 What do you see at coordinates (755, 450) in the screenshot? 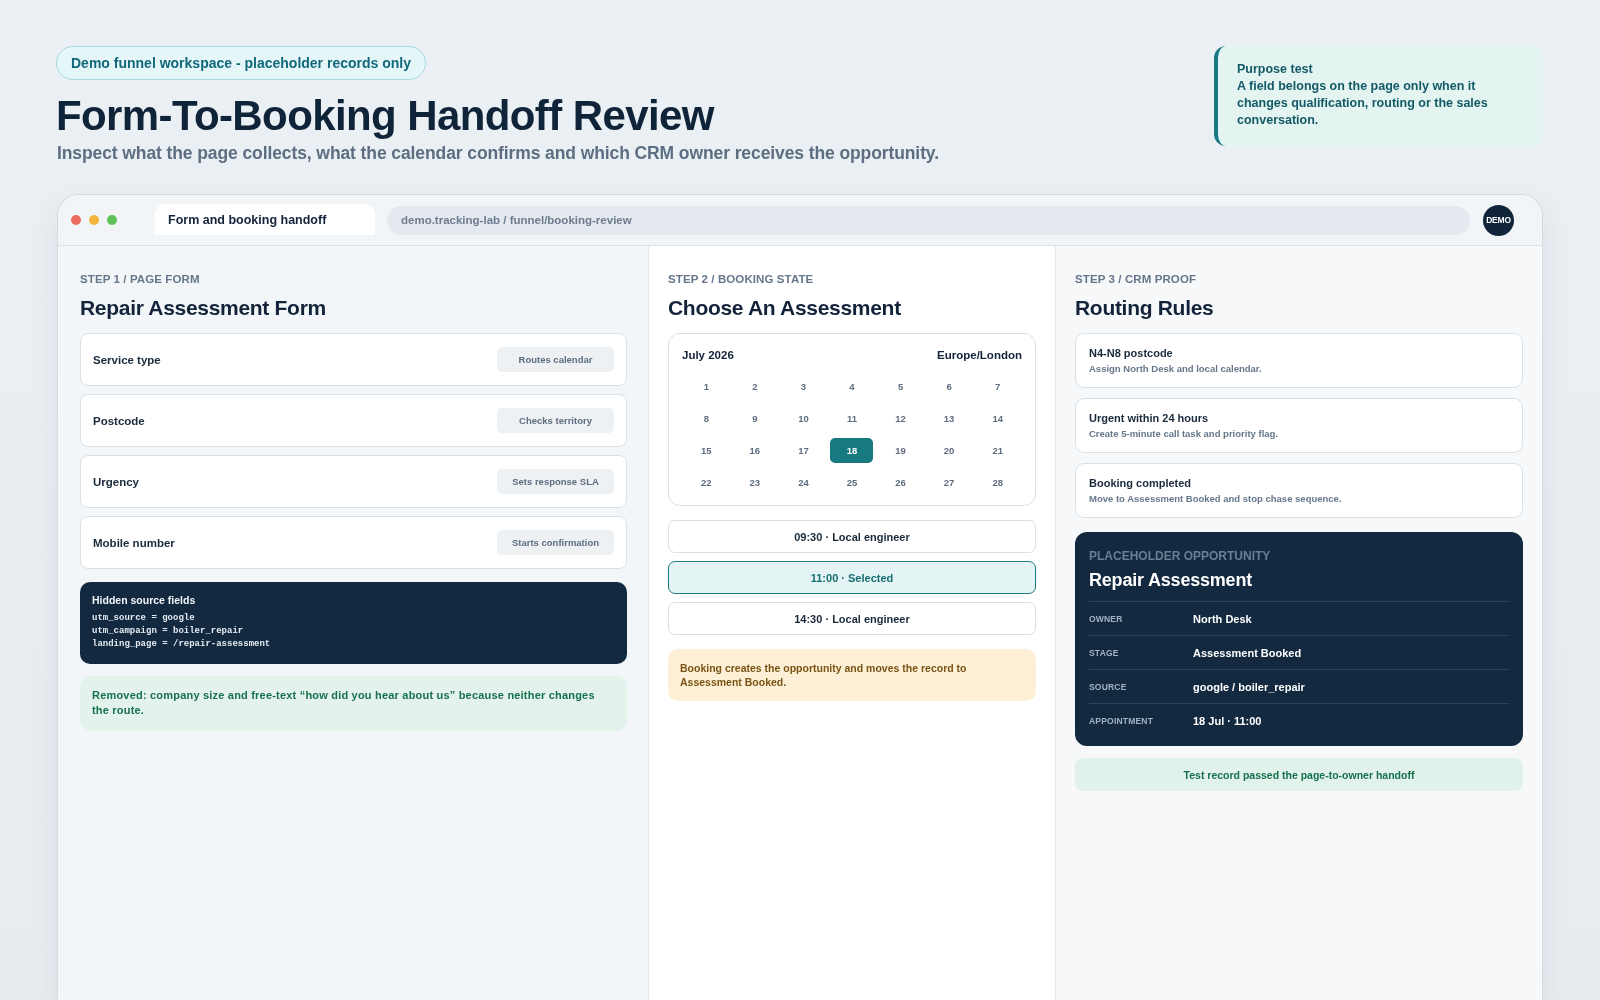
I see `calendar-day: 16` at bounding box center [755, 450].